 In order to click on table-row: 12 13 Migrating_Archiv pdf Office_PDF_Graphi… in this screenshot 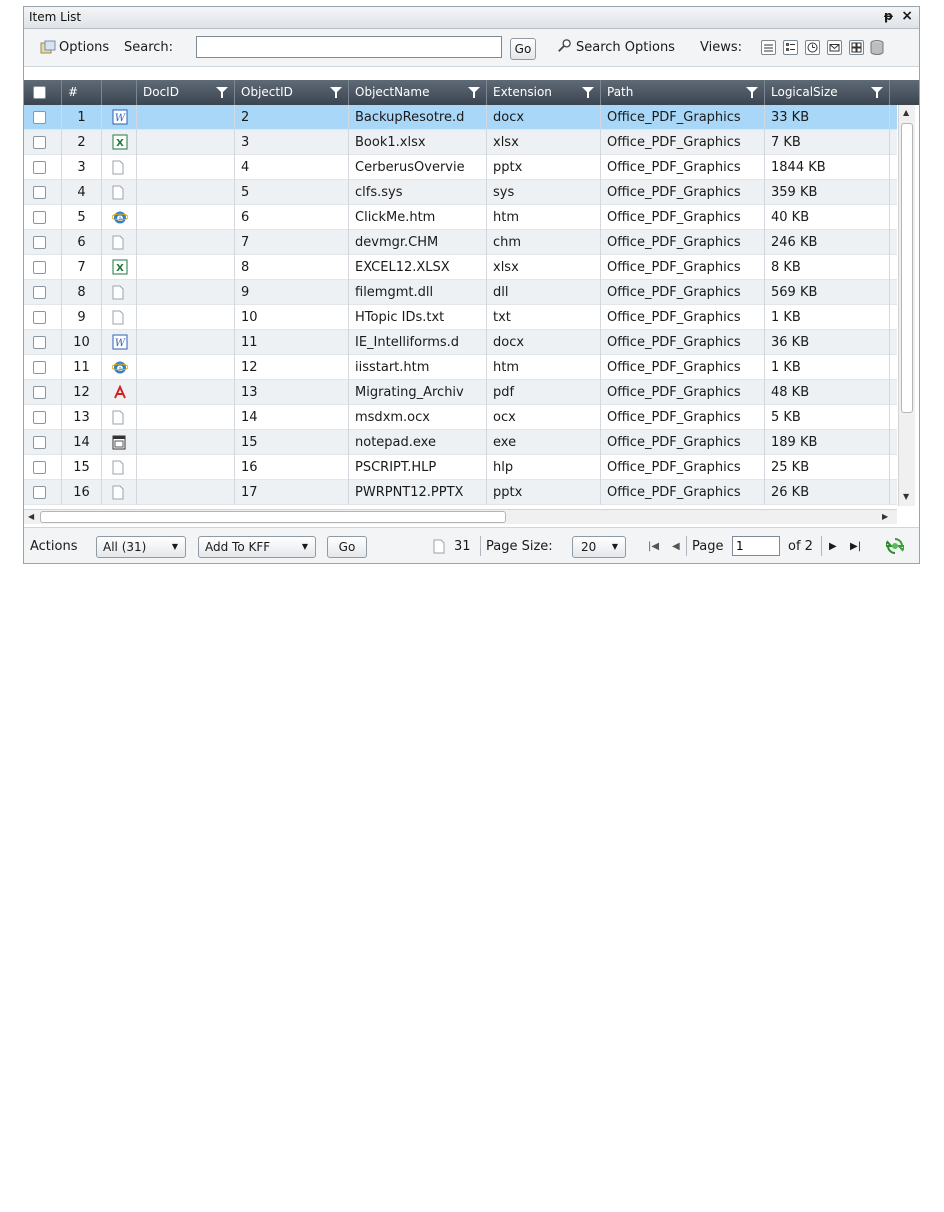, I will do `click(460, 392)`.